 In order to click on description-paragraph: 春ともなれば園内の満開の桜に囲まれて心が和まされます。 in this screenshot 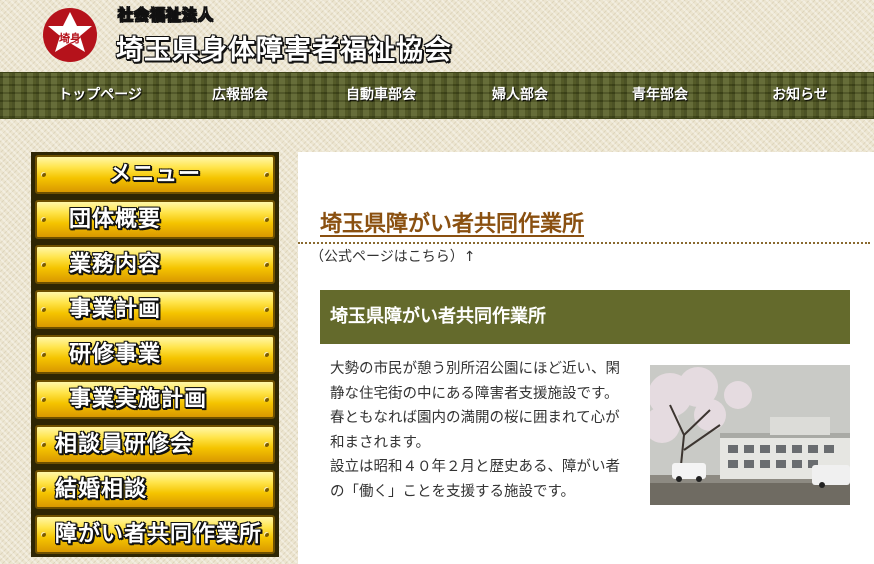, I will do `click(475, 430)`.